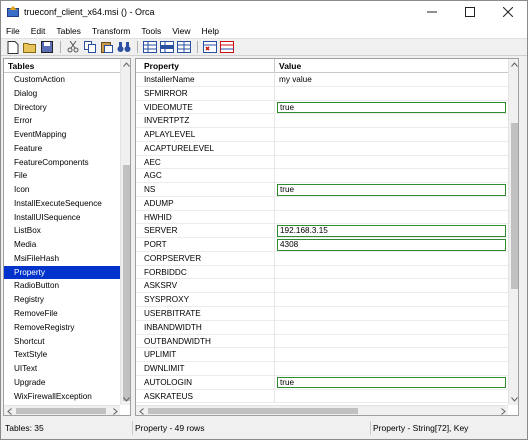 The image size is (528, 440). What do you see at coordinates (322, 286) in the screenshot?
I see `table-row: ASKSRV` at bounding box center [322, 286].